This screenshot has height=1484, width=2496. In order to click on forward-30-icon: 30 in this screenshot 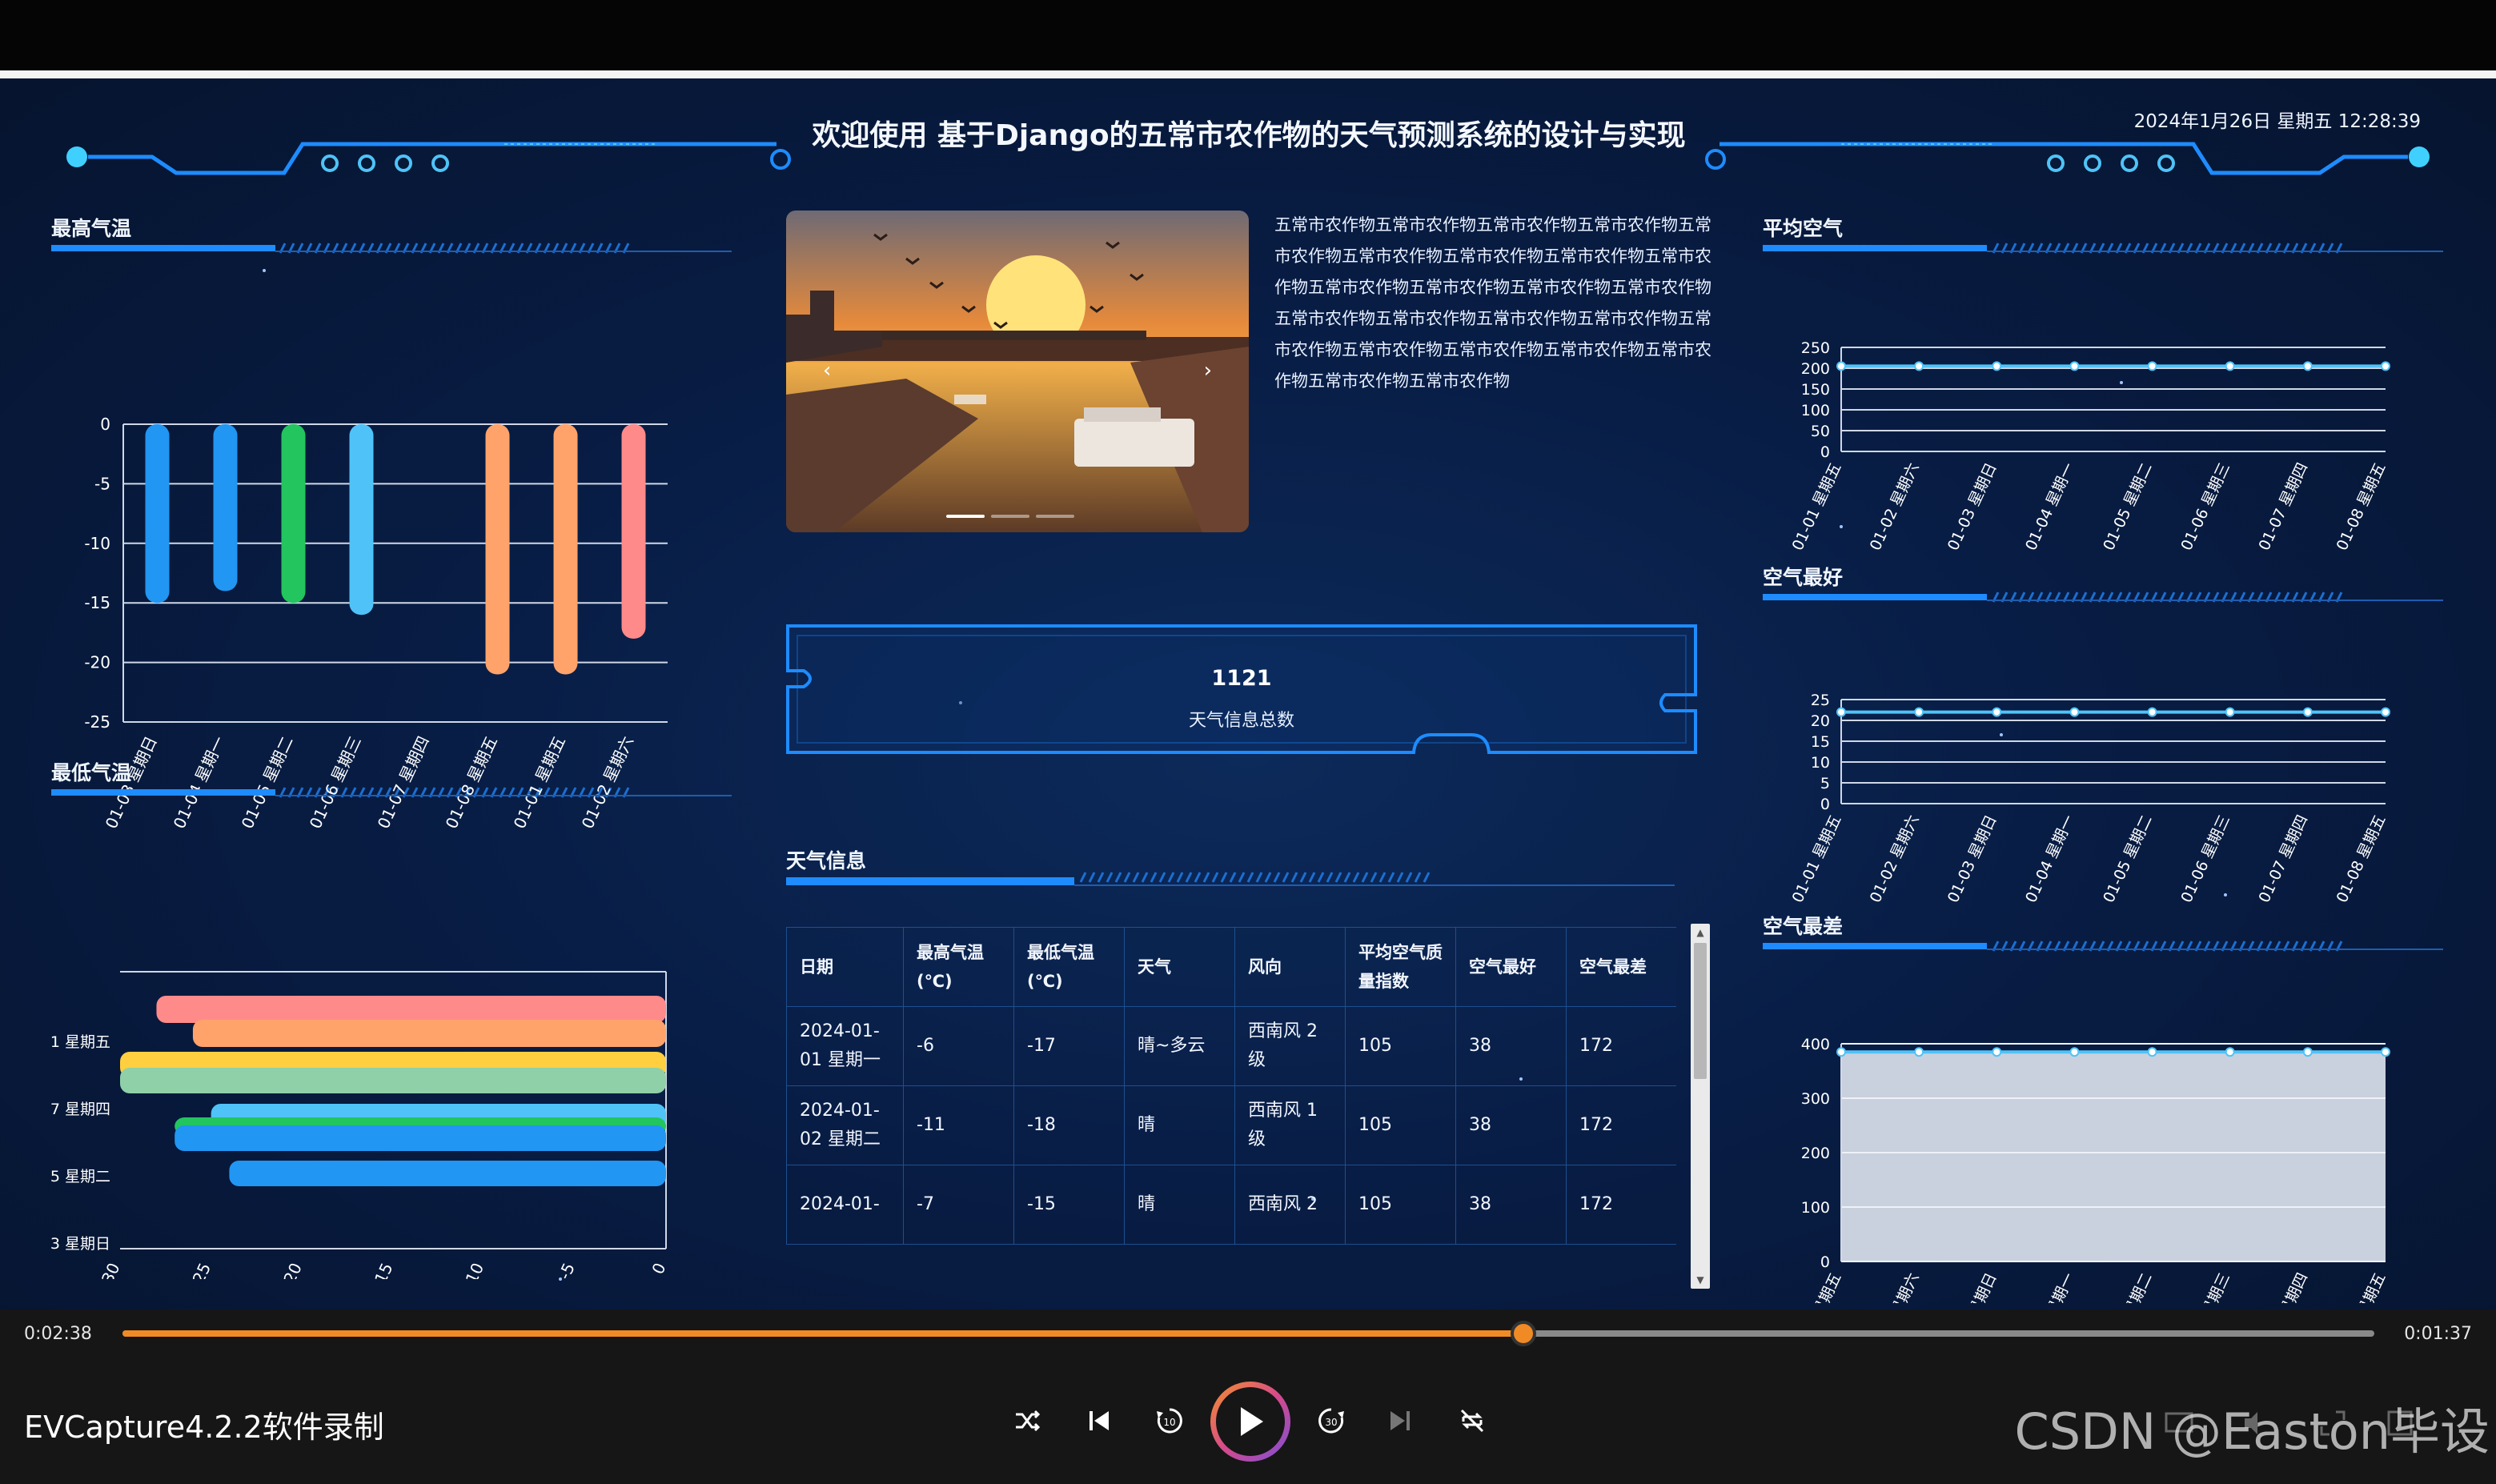, I will do `click(1331, 1420)`.